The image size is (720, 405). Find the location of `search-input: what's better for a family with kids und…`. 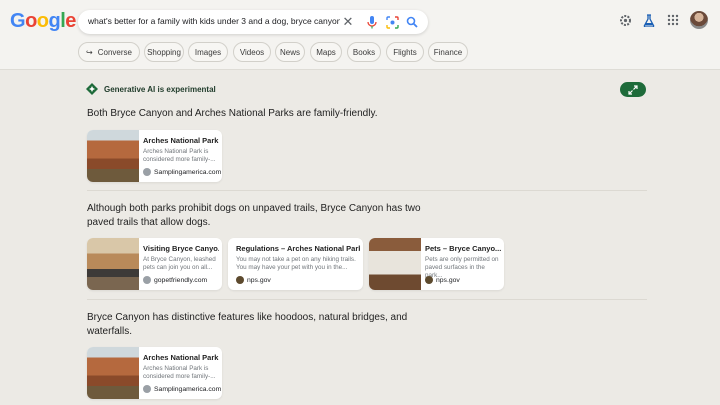

search-input: what's better for a family with kids und… is located at coordinates (214, 21).